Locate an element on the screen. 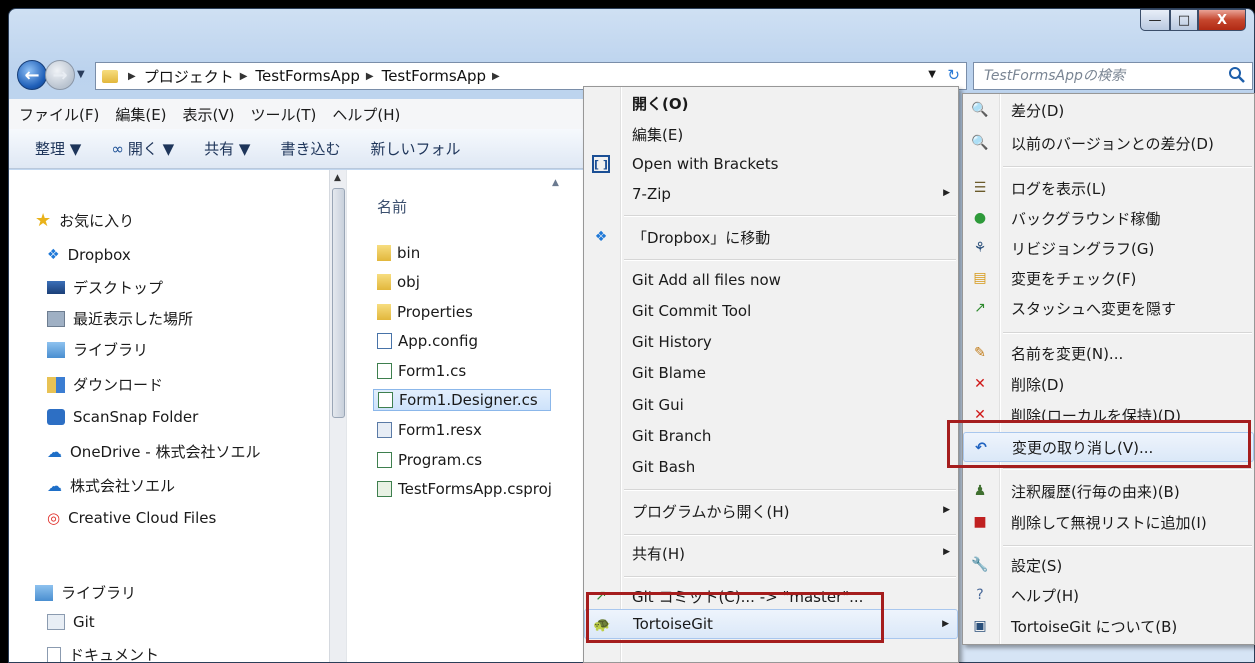  menu-label: プログラムから開く(H) is located at coordinates (711, 511).